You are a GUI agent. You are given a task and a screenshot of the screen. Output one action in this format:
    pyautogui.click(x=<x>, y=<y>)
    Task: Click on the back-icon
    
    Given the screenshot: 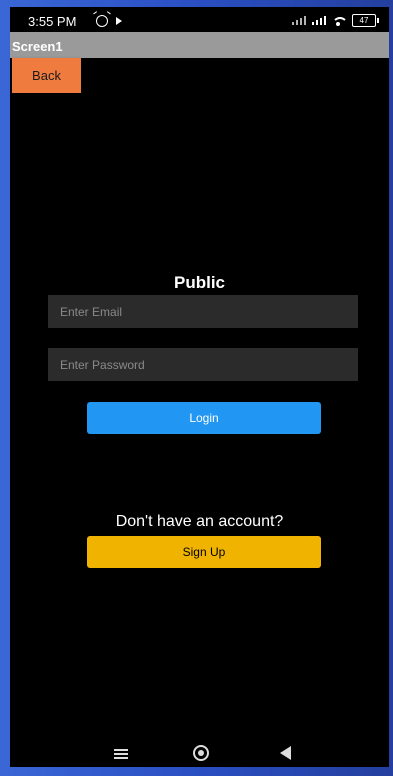 What is the action you would take?
    pyautogui.click(x=285, y=753)
    